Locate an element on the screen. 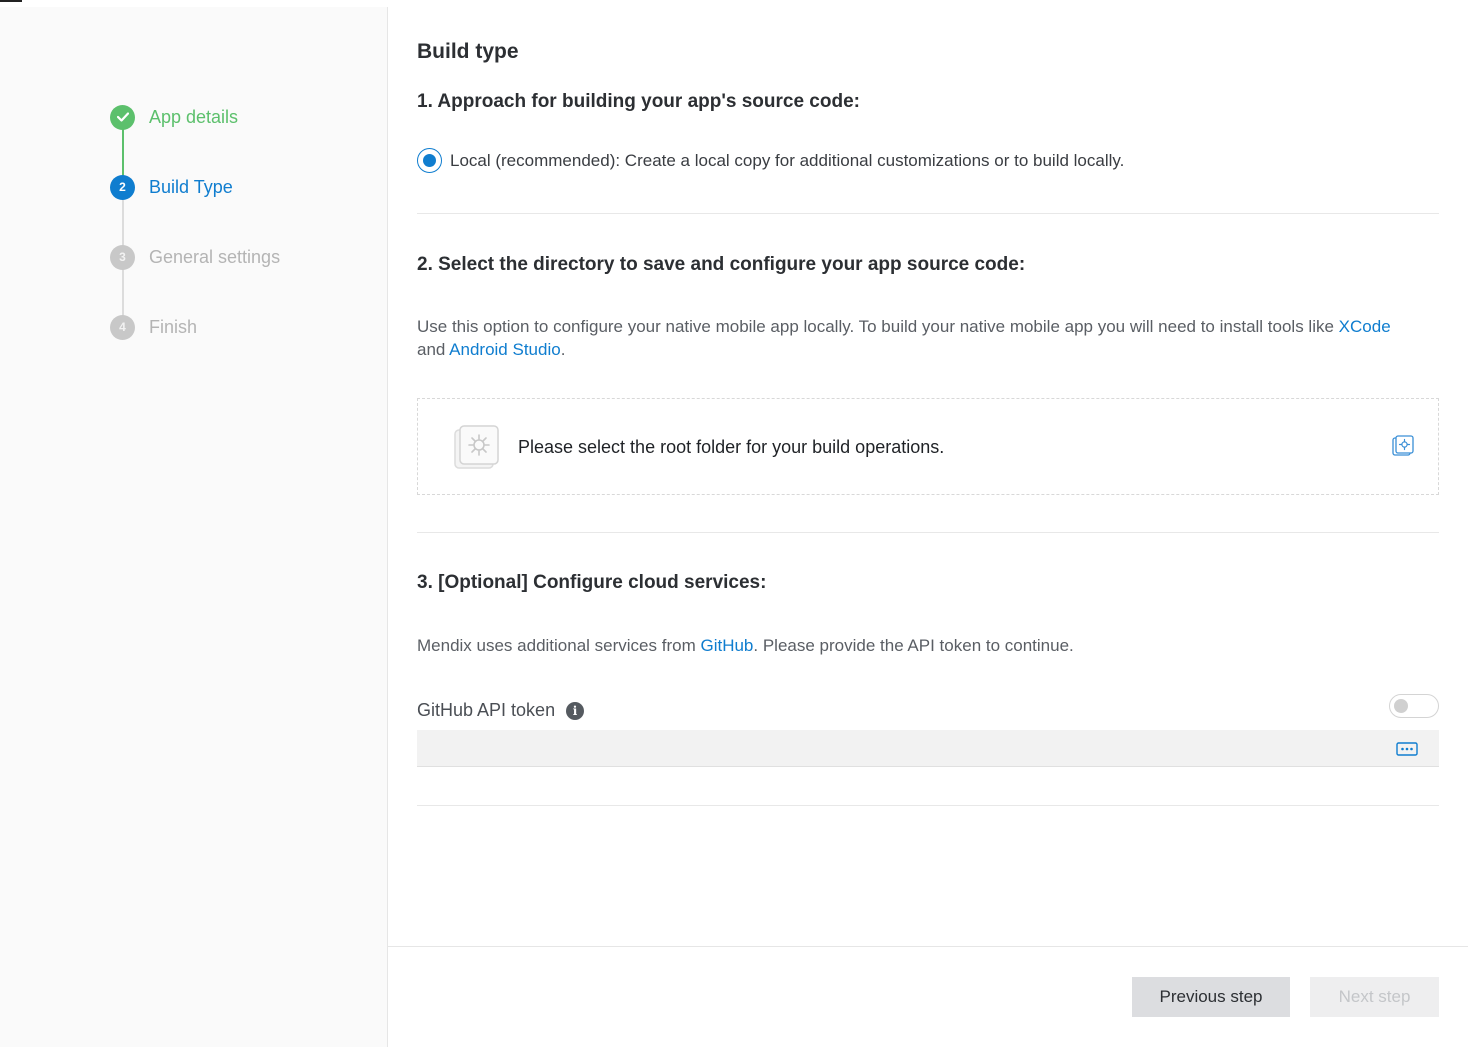  android-studio-link: Android Studio is located at coordinates (505, 349).